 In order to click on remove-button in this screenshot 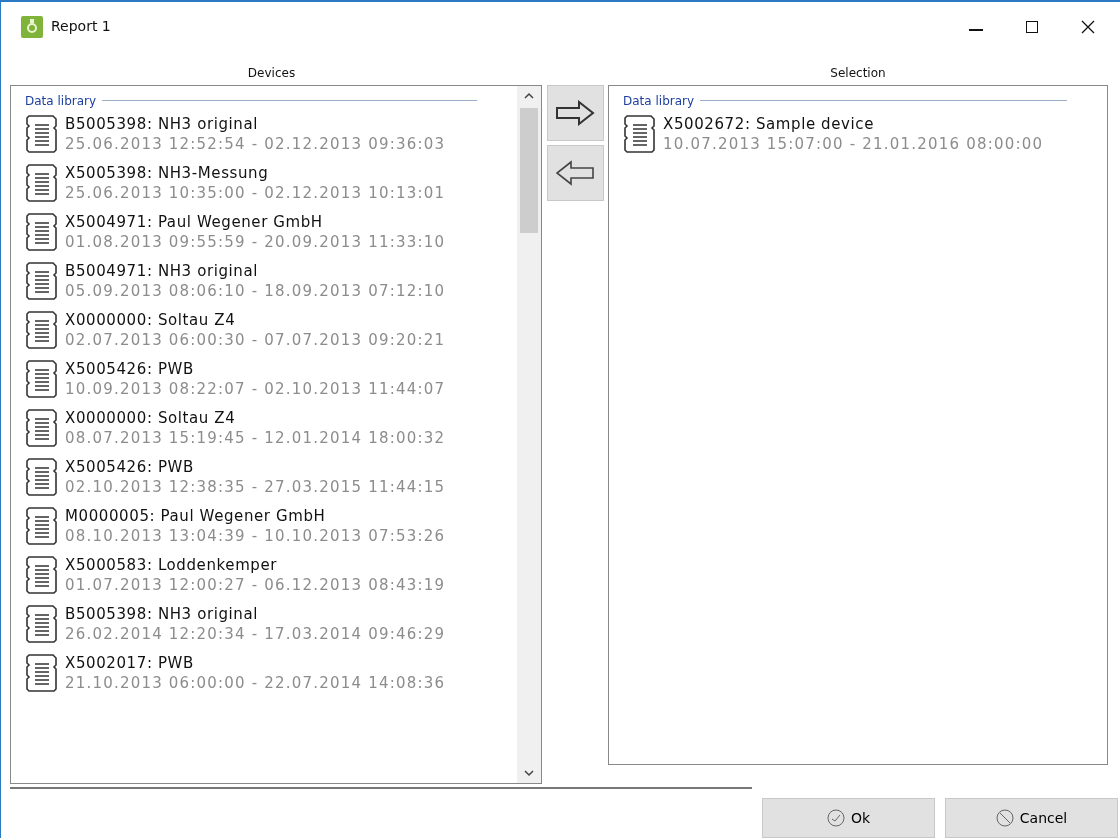, I will do `click(575, 172)`.